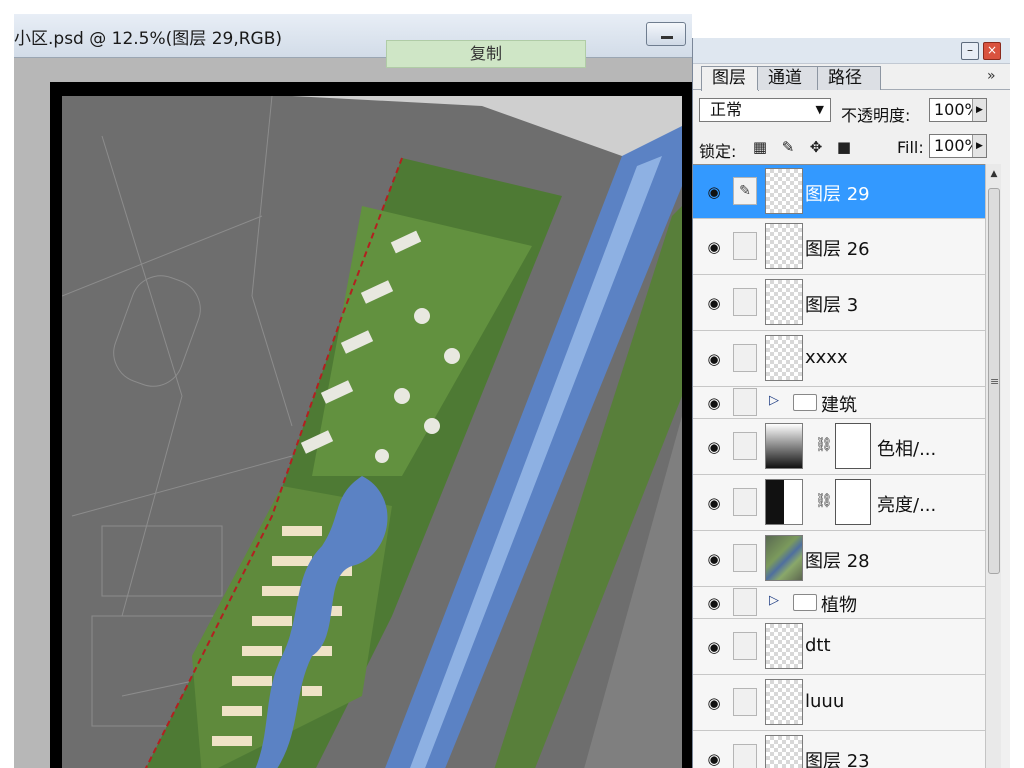  What do you see at coordinates (839, 749) in the screenshot?
I see `layer-row: ◉ 图层 23` at bounding box center [839, 749].